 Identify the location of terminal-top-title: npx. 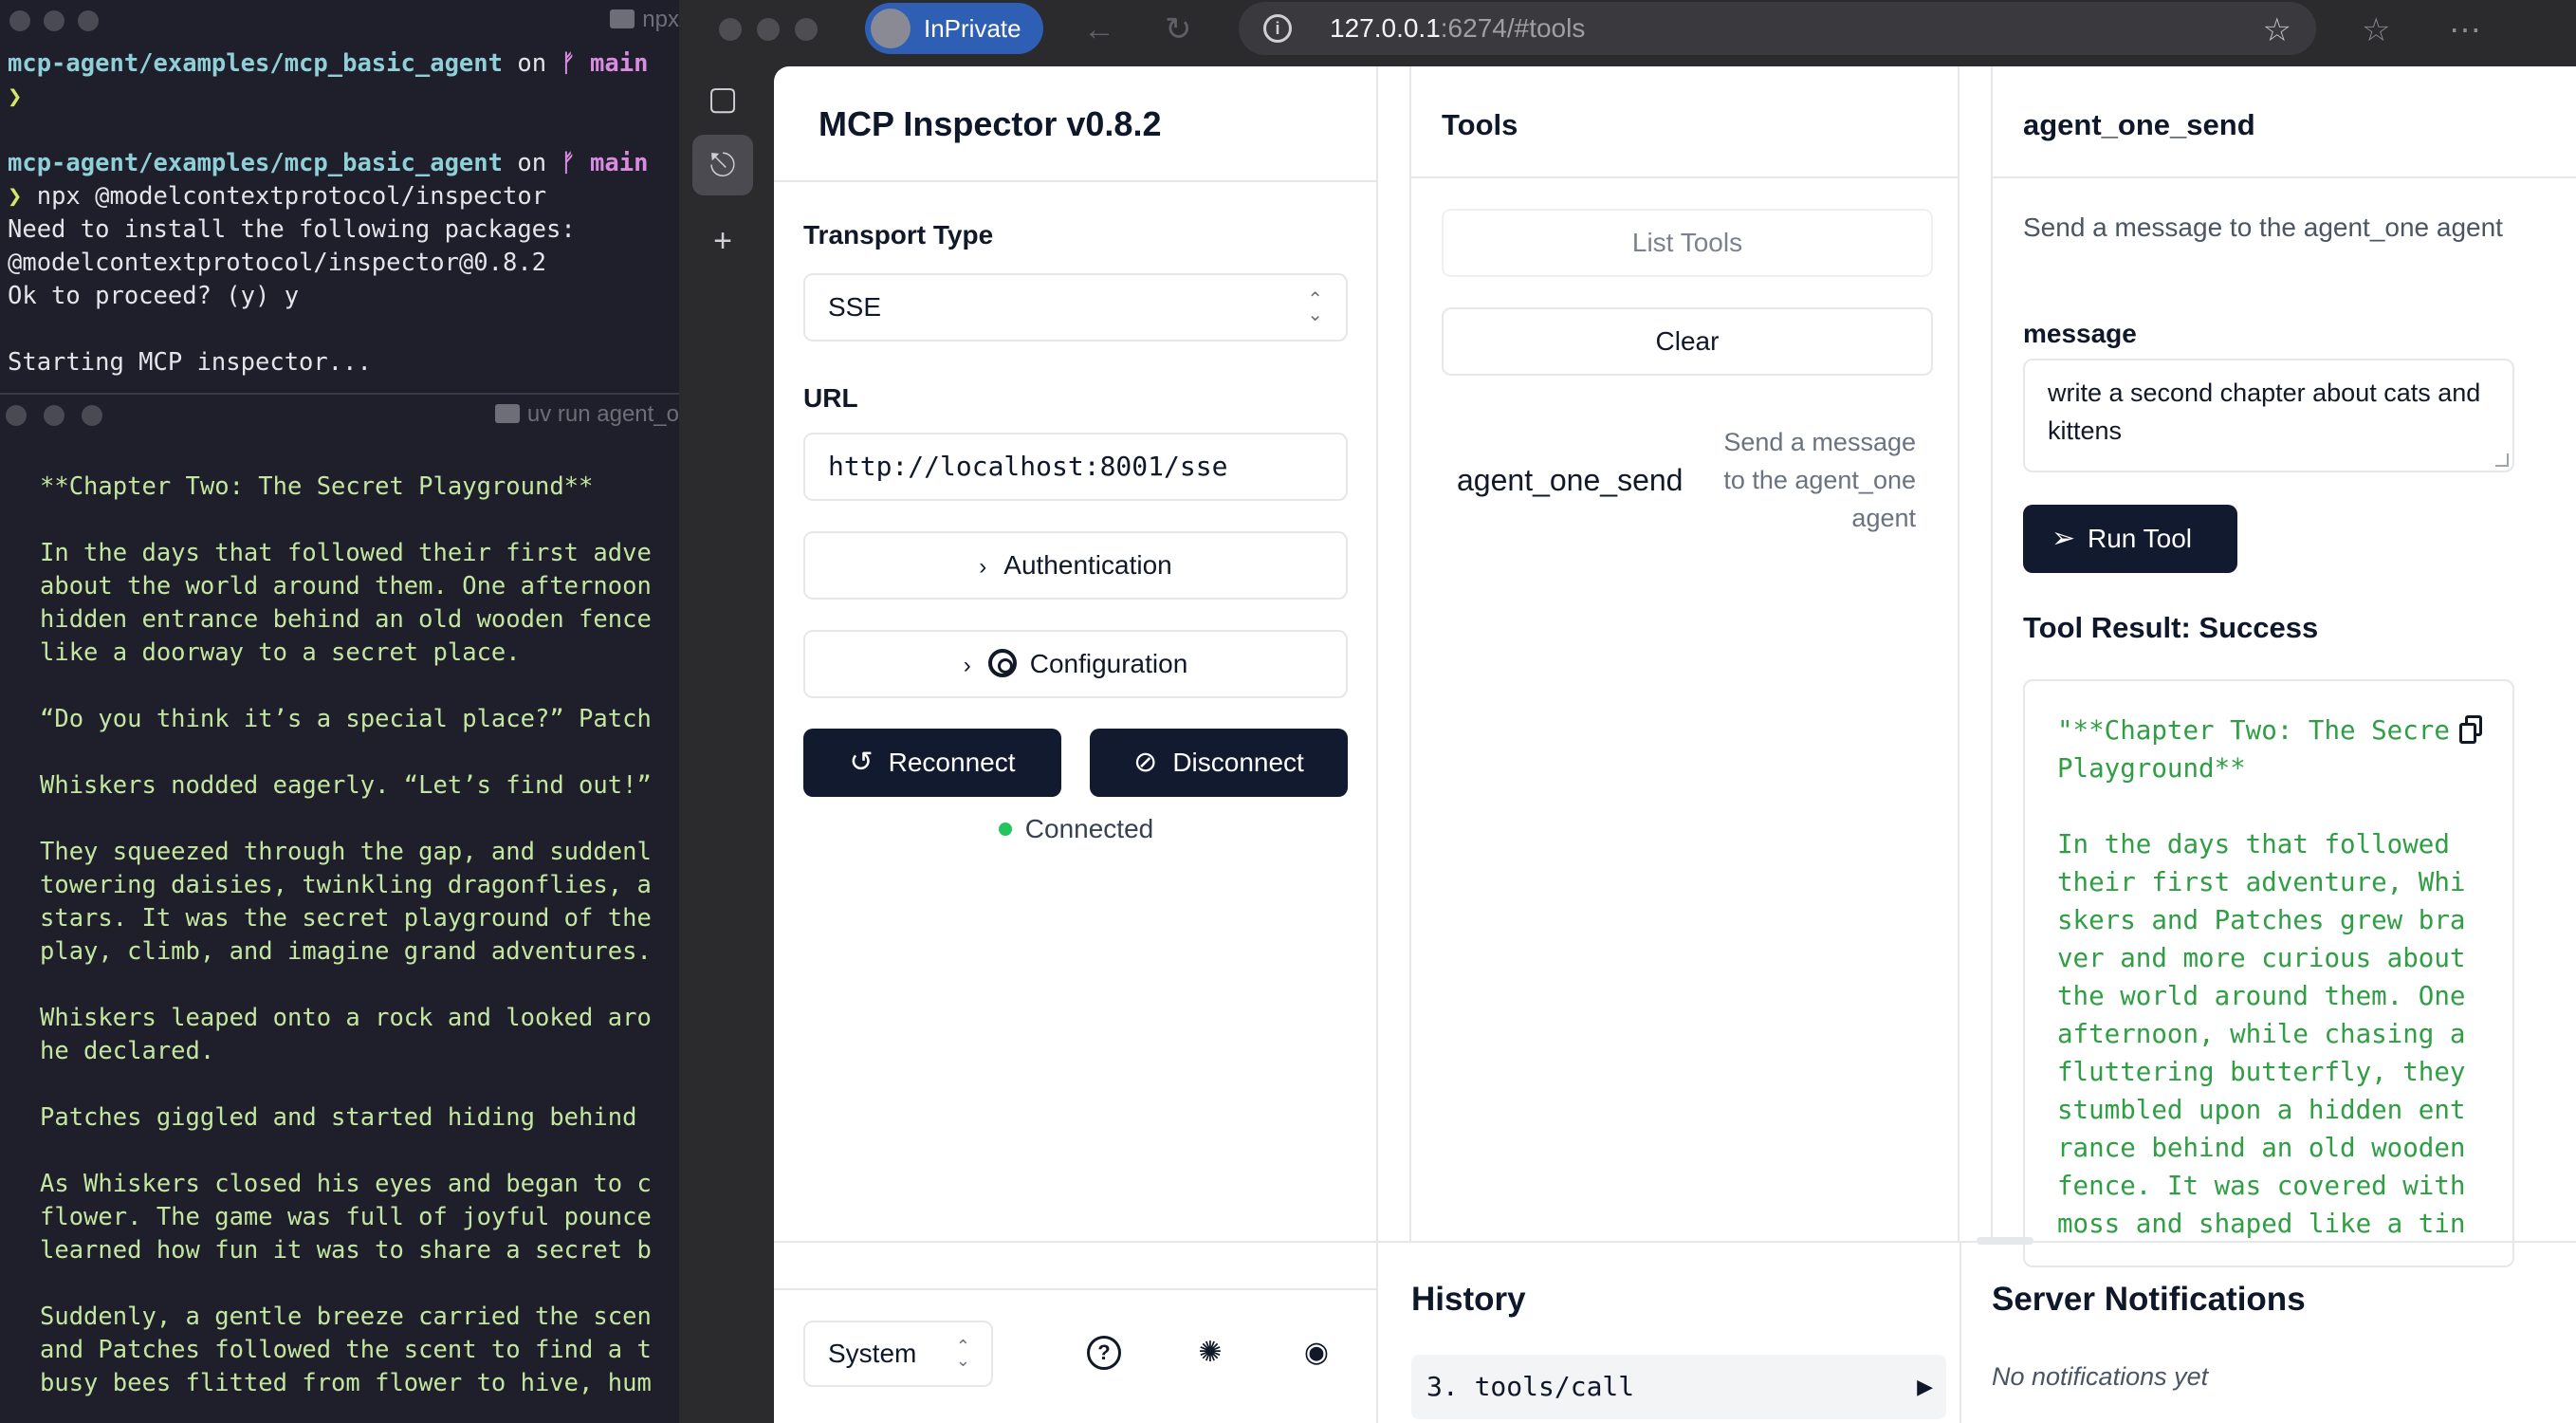
(644, 20).